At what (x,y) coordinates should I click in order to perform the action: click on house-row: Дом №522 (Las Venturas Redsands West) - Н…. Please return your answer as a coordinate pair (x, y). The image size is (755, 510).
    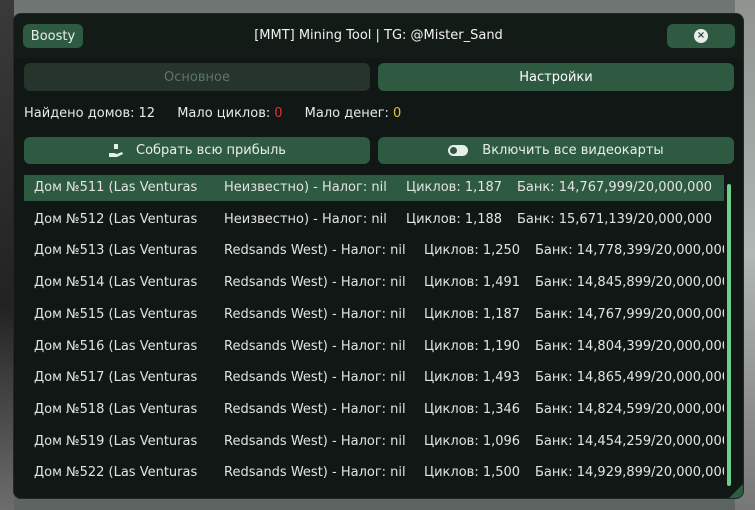
    Looking at the image, I should click on (374, 473).